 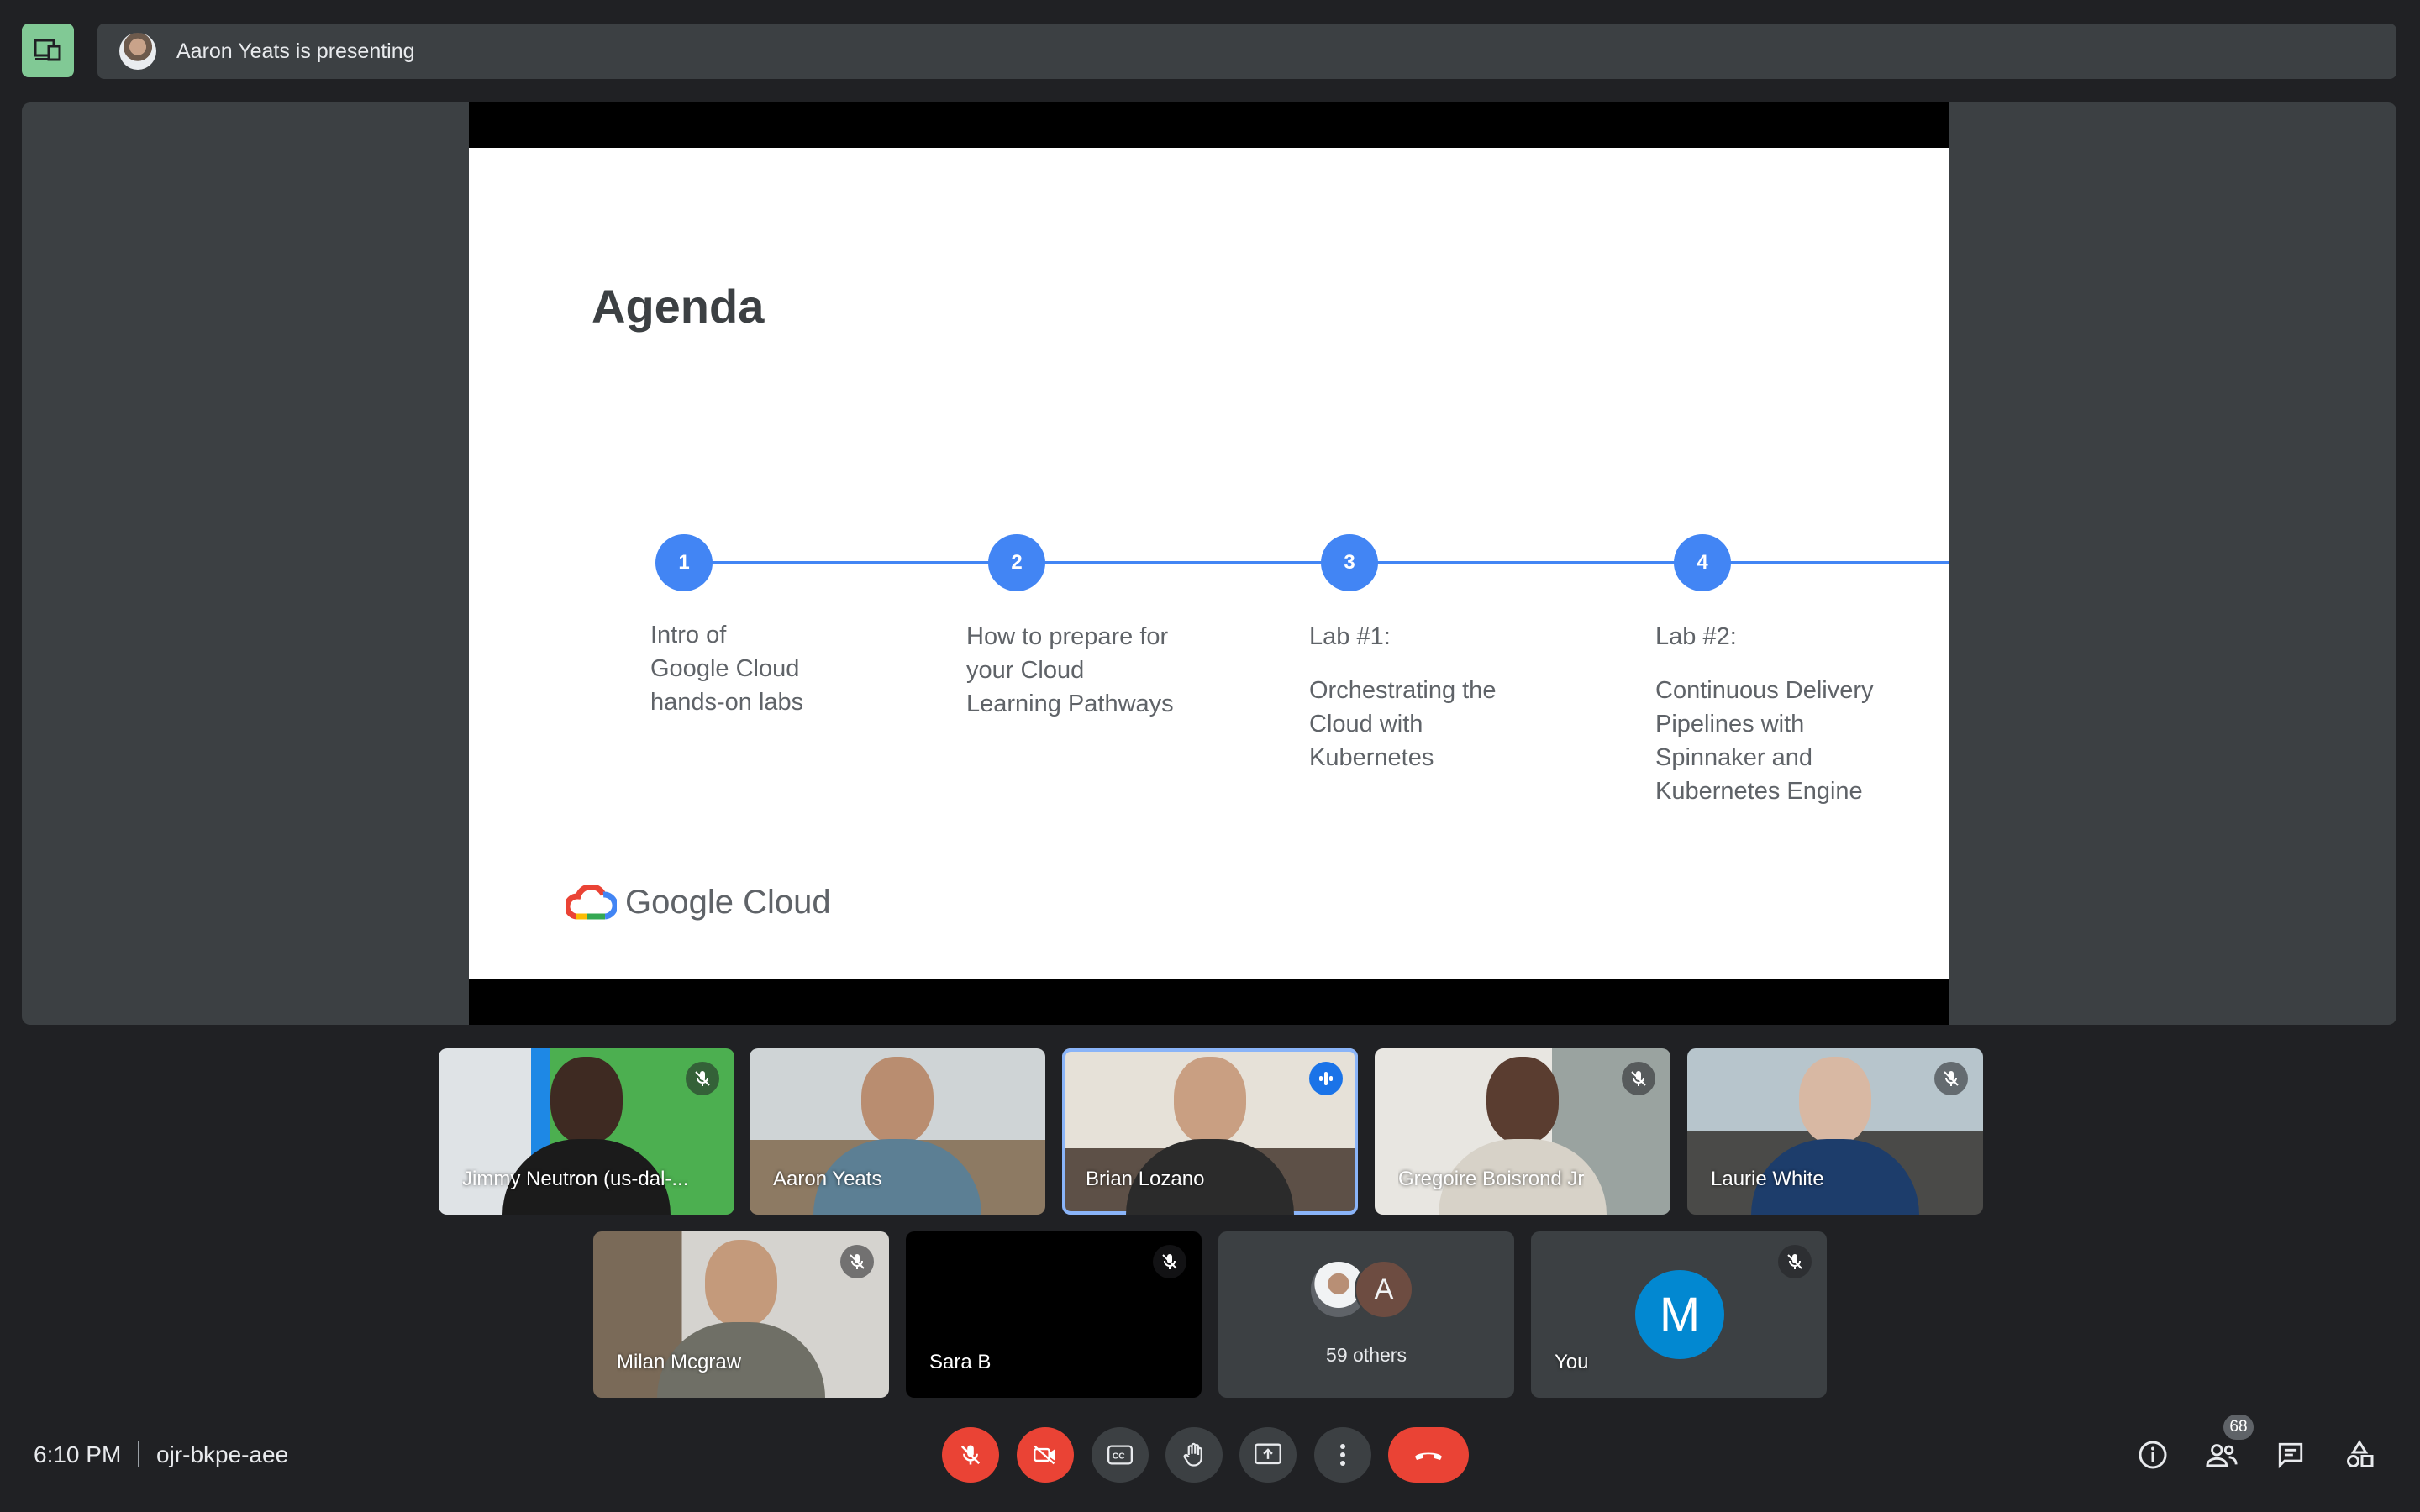 I want to click on google-cloud-logo-text: Google Cloud, so click(x=728, y=902).